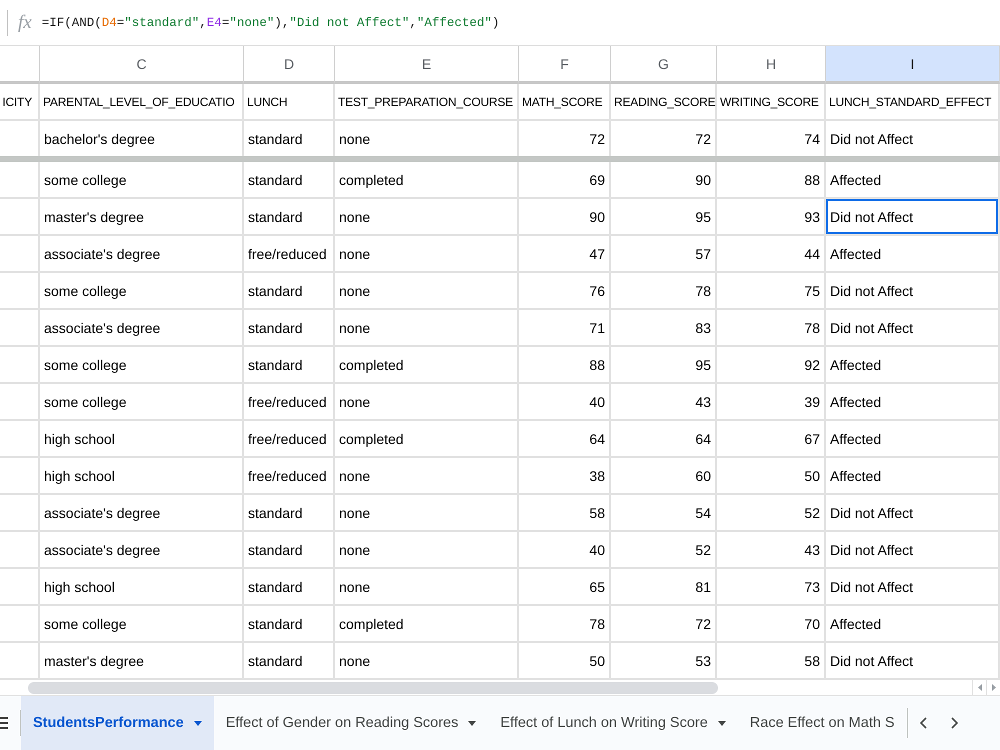 The height and width of the screenshot is (750, 1000). Describe the element at coordinates (142, 65) in the screenshot. I see `column-header: C` at that location.